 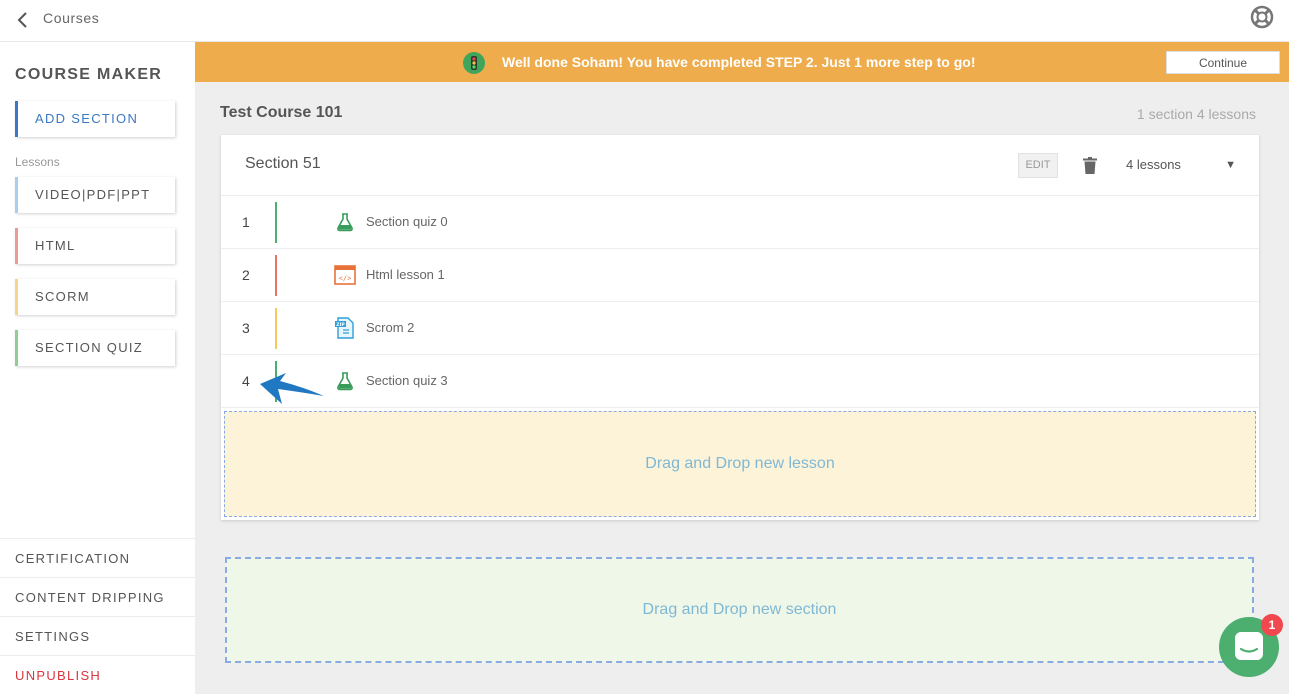 I want to click on chat-notification-badge: 1, so click(x=1272, y=625).